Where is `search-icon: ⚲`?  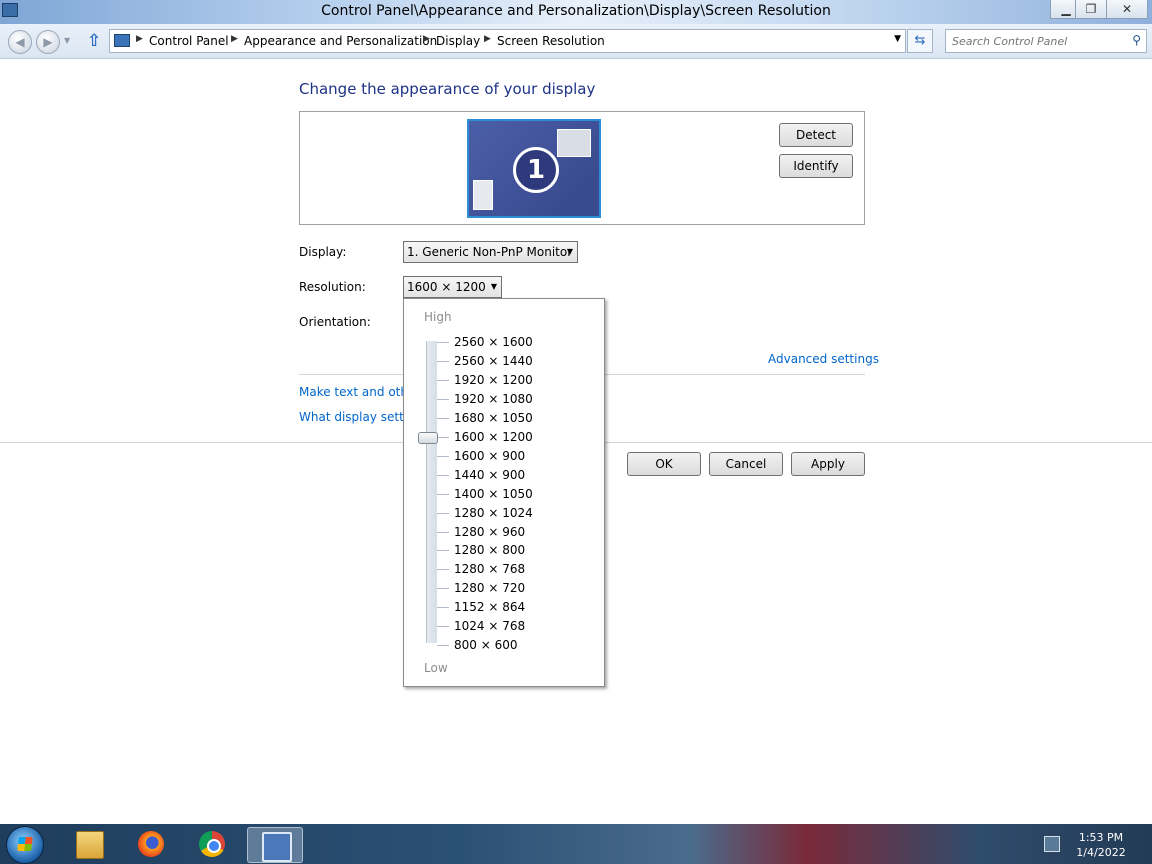
search-icon: ⚲ is located at coordinates (1136, 40).